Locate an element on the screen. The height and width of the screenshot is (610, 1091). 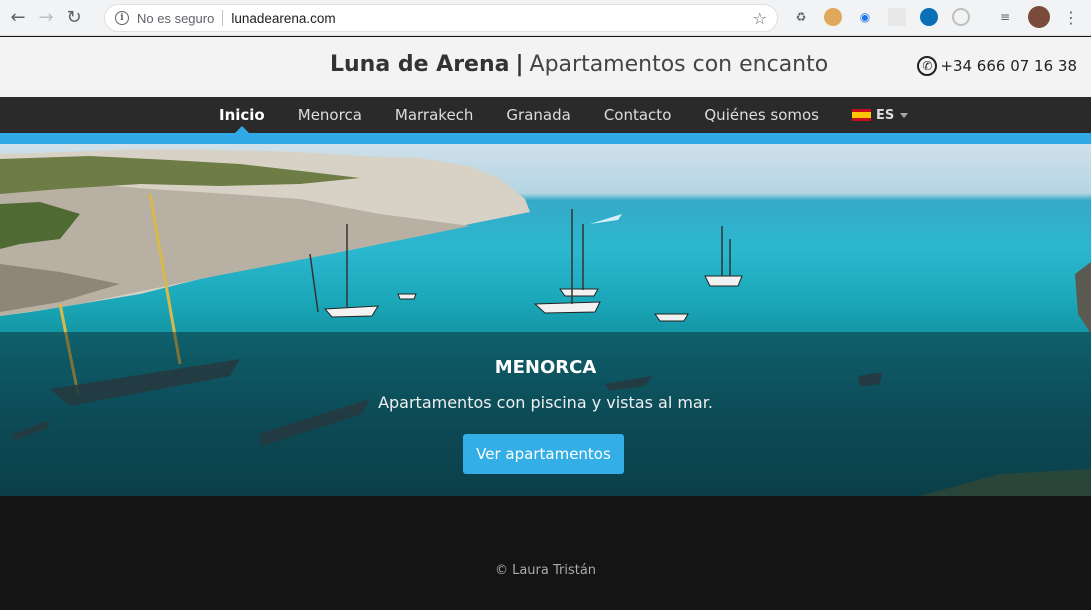
site-brand: Luna de Arena | Apartamentos con encanto is located at coordinates (579, 64).